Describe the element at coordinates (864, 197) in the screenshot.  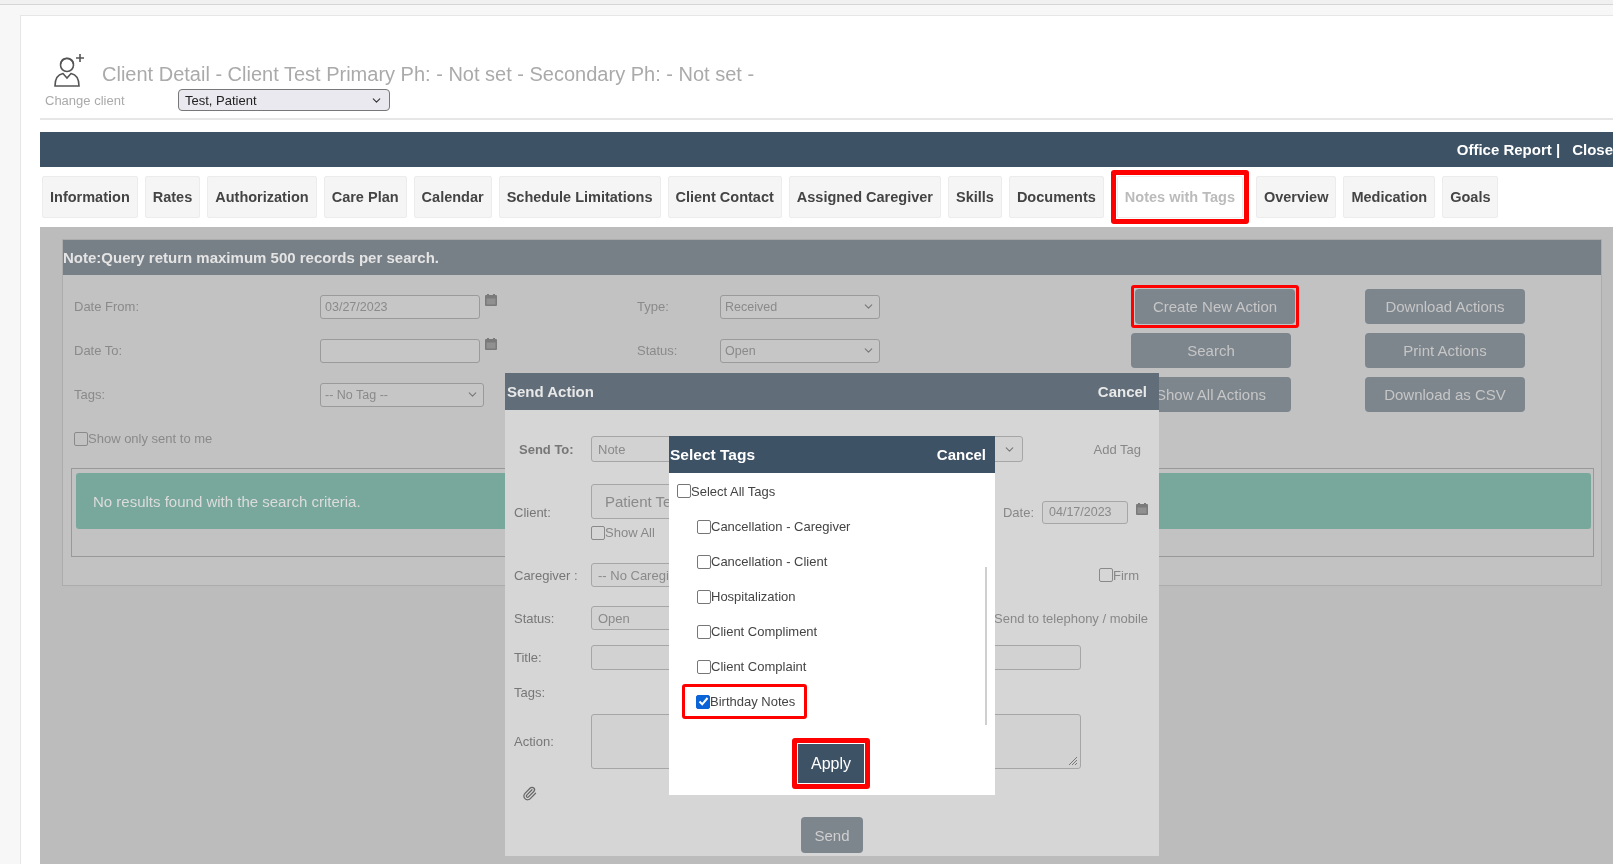
I see `tab: Assigned Caregiver` at that location.